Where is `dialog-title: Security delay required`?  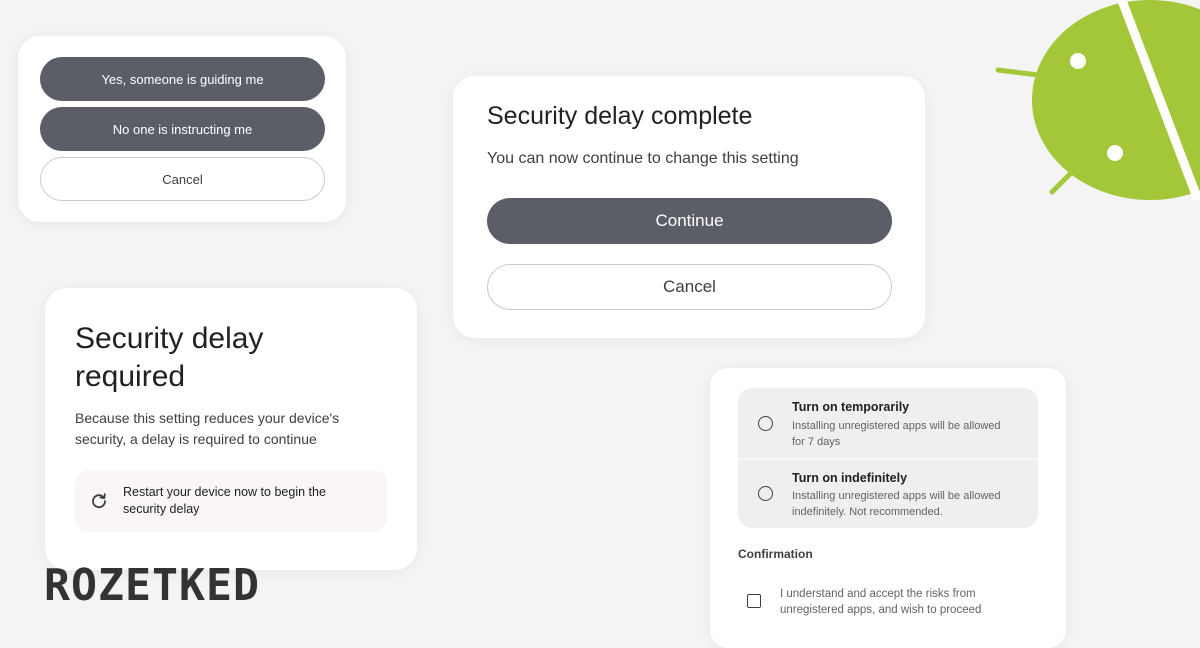
dialog-title: Security delay required is located at coordinates (169, 358).